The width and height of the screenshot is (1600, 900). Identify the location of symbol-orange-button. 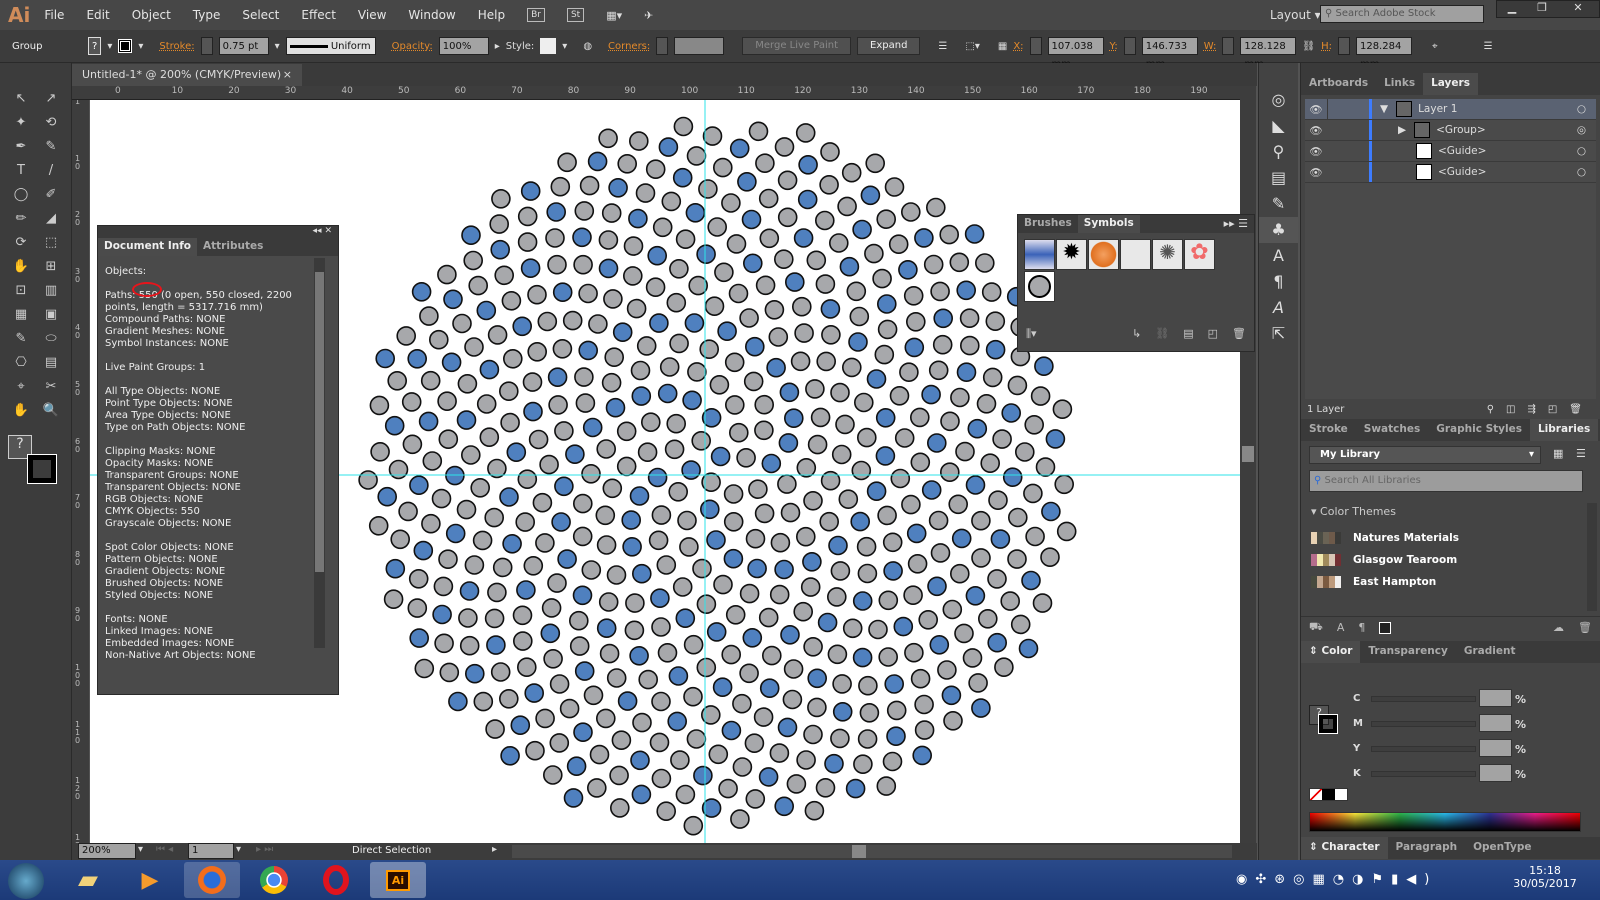
(1103, 254).